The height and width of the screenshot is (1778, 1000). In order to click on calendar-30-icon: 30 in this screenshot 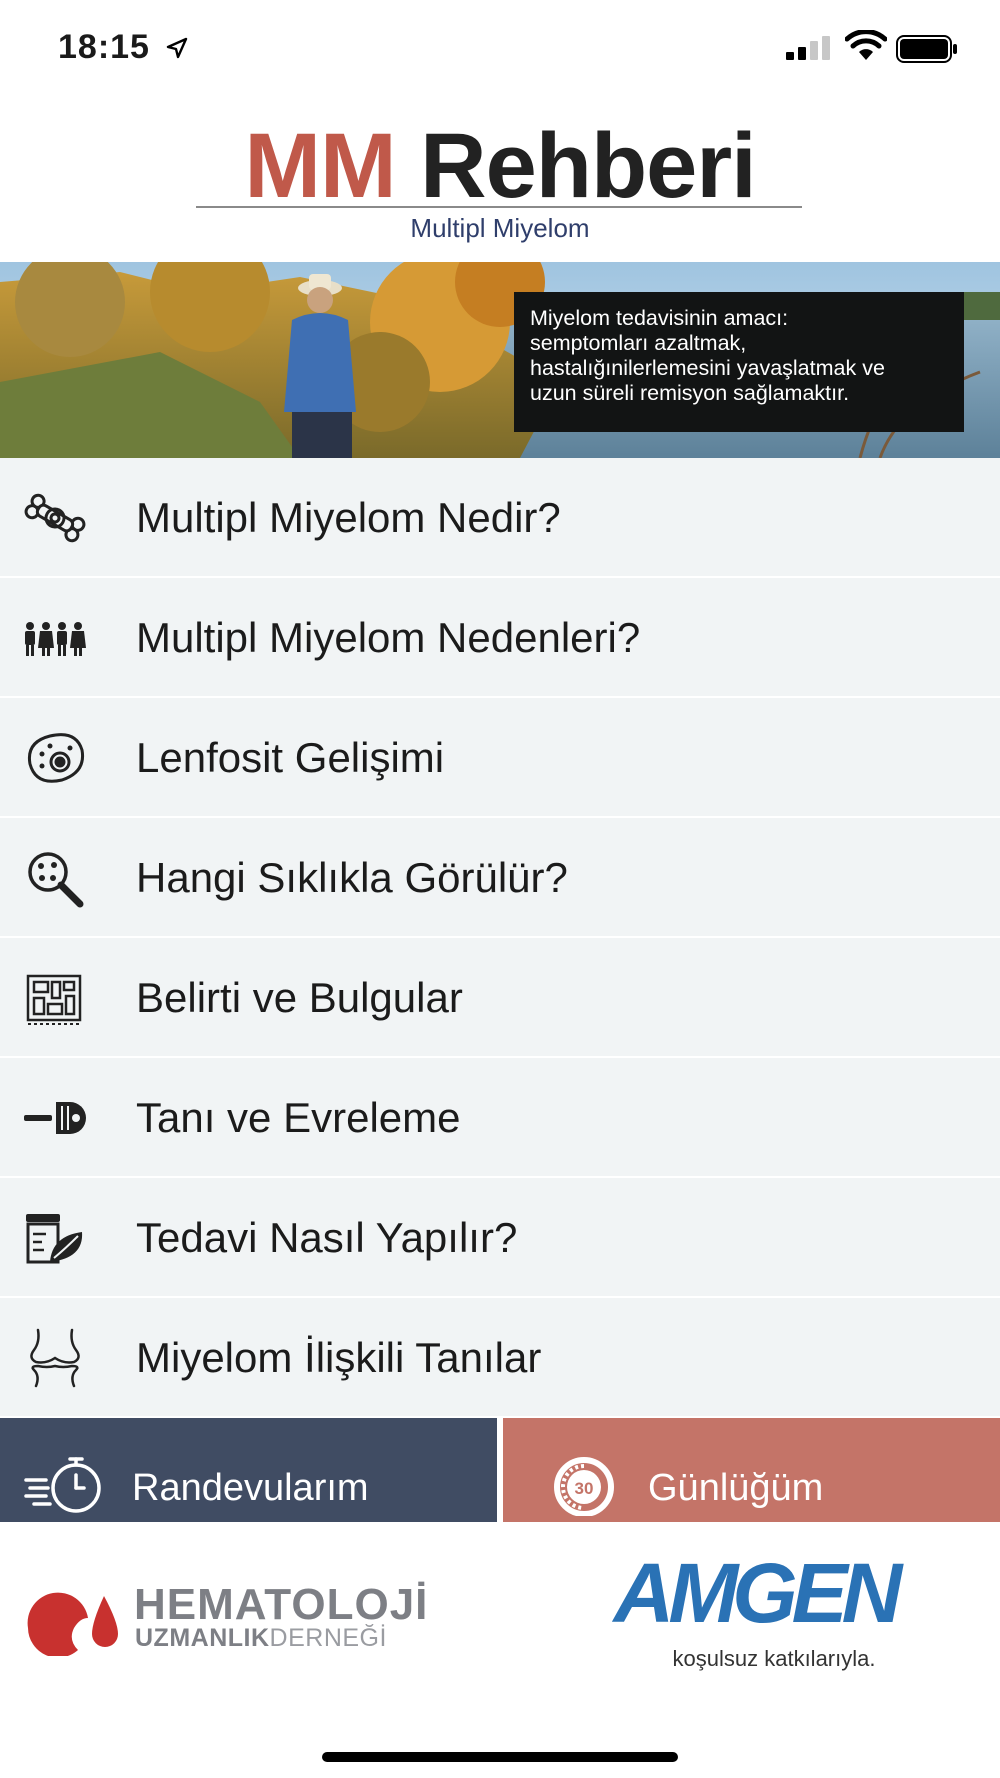, I will do `click(584, 1486)`.